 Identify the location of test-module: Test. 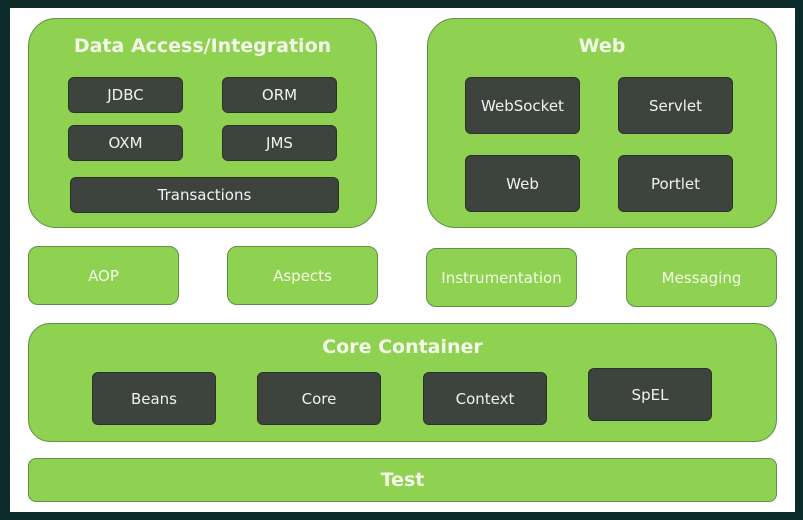
(402, 480).